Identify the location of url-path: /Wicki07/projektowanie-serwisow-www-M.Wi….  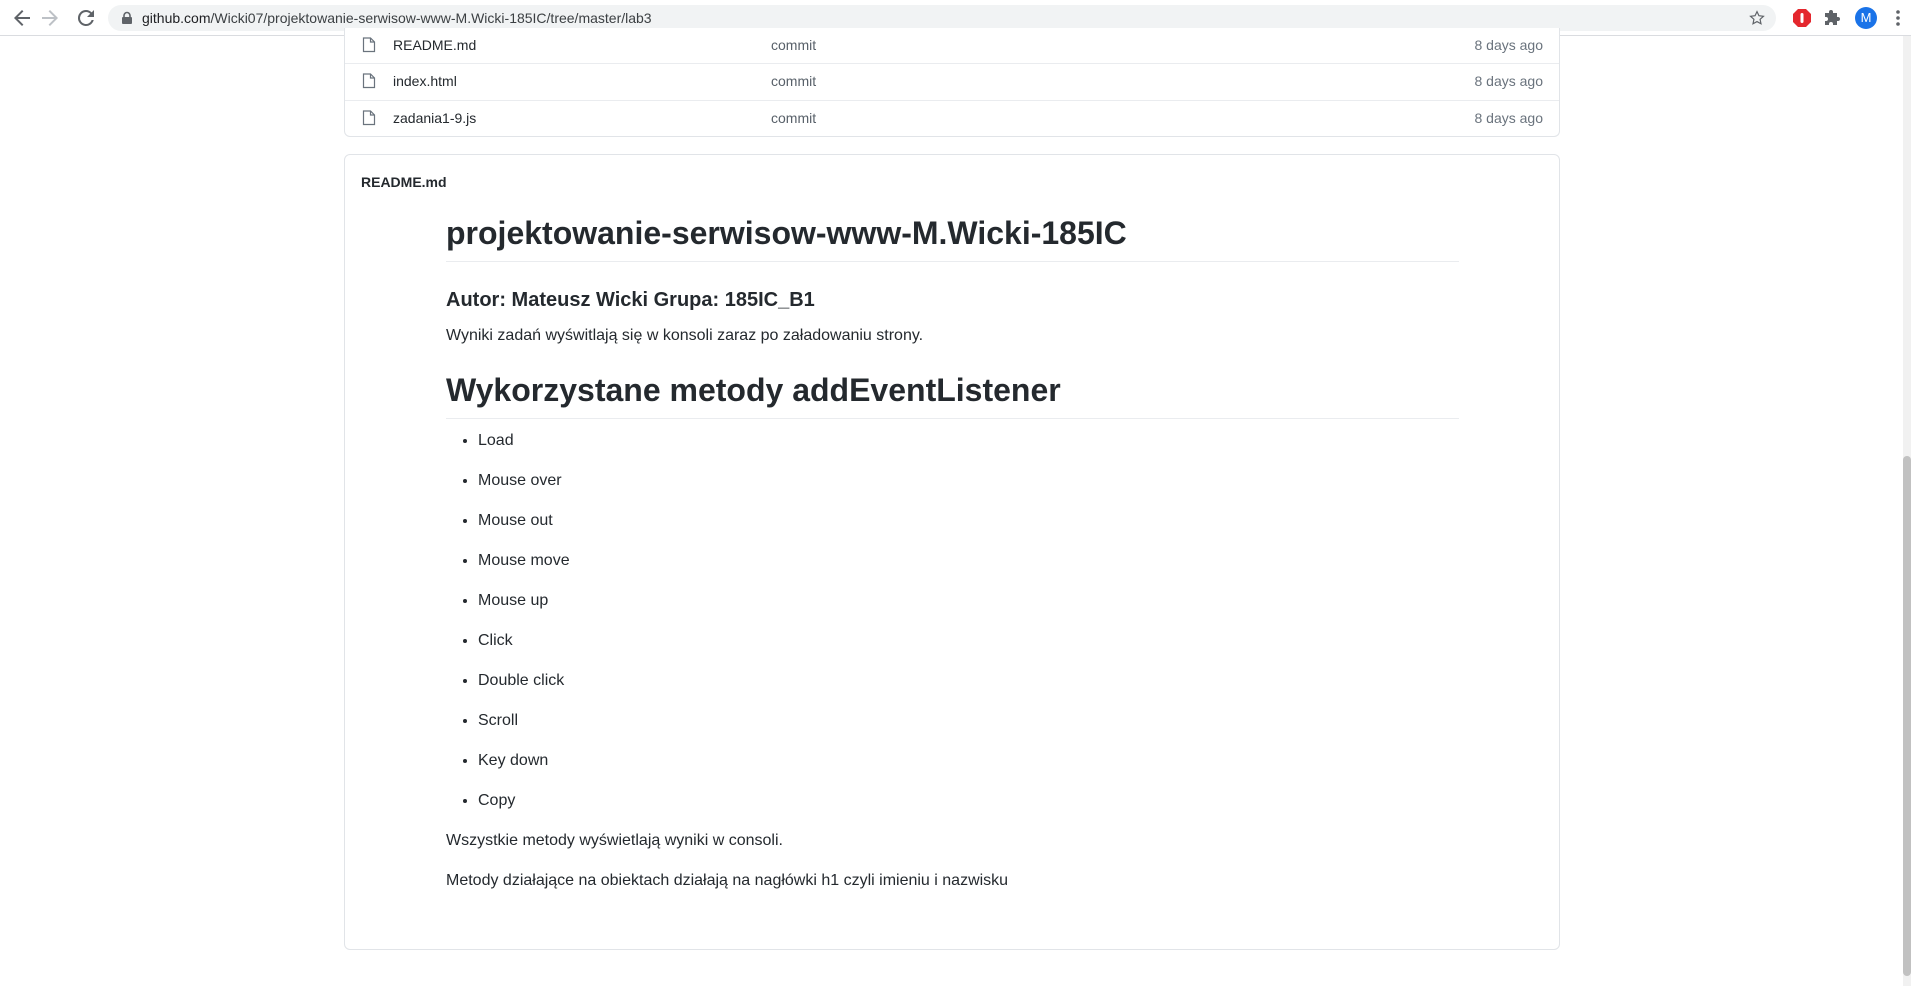
(431, 18).